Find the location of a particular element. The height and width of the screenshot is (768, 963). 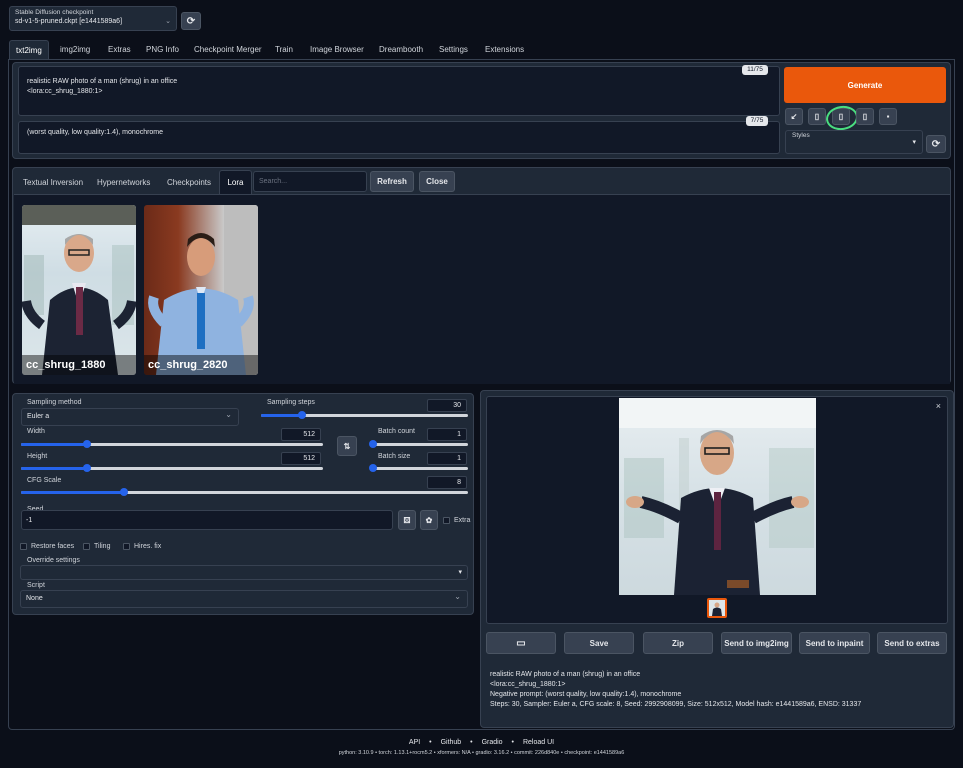

checkpoint-dropdown: sd-v1-5-pruned.ckpt [e1441589a6] ⌄ is located at coordinates (93, 23).